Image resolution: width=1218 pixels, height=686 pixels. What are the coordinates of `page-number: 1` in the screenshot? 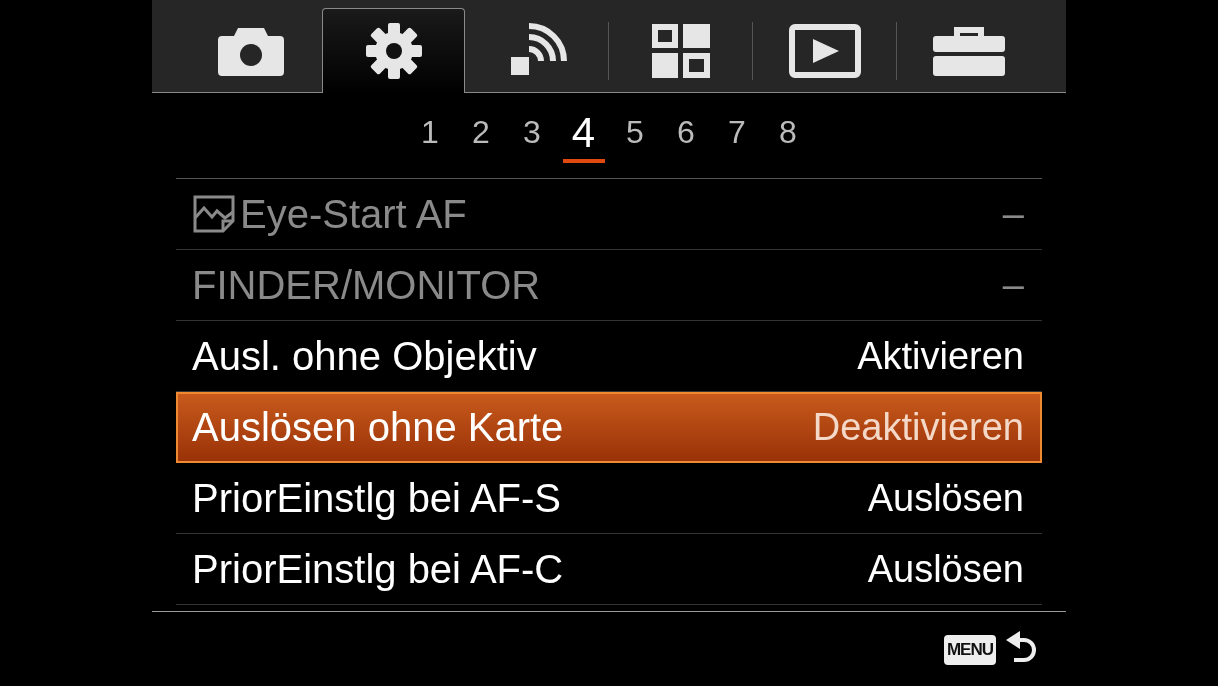 It's located at (430, 138).